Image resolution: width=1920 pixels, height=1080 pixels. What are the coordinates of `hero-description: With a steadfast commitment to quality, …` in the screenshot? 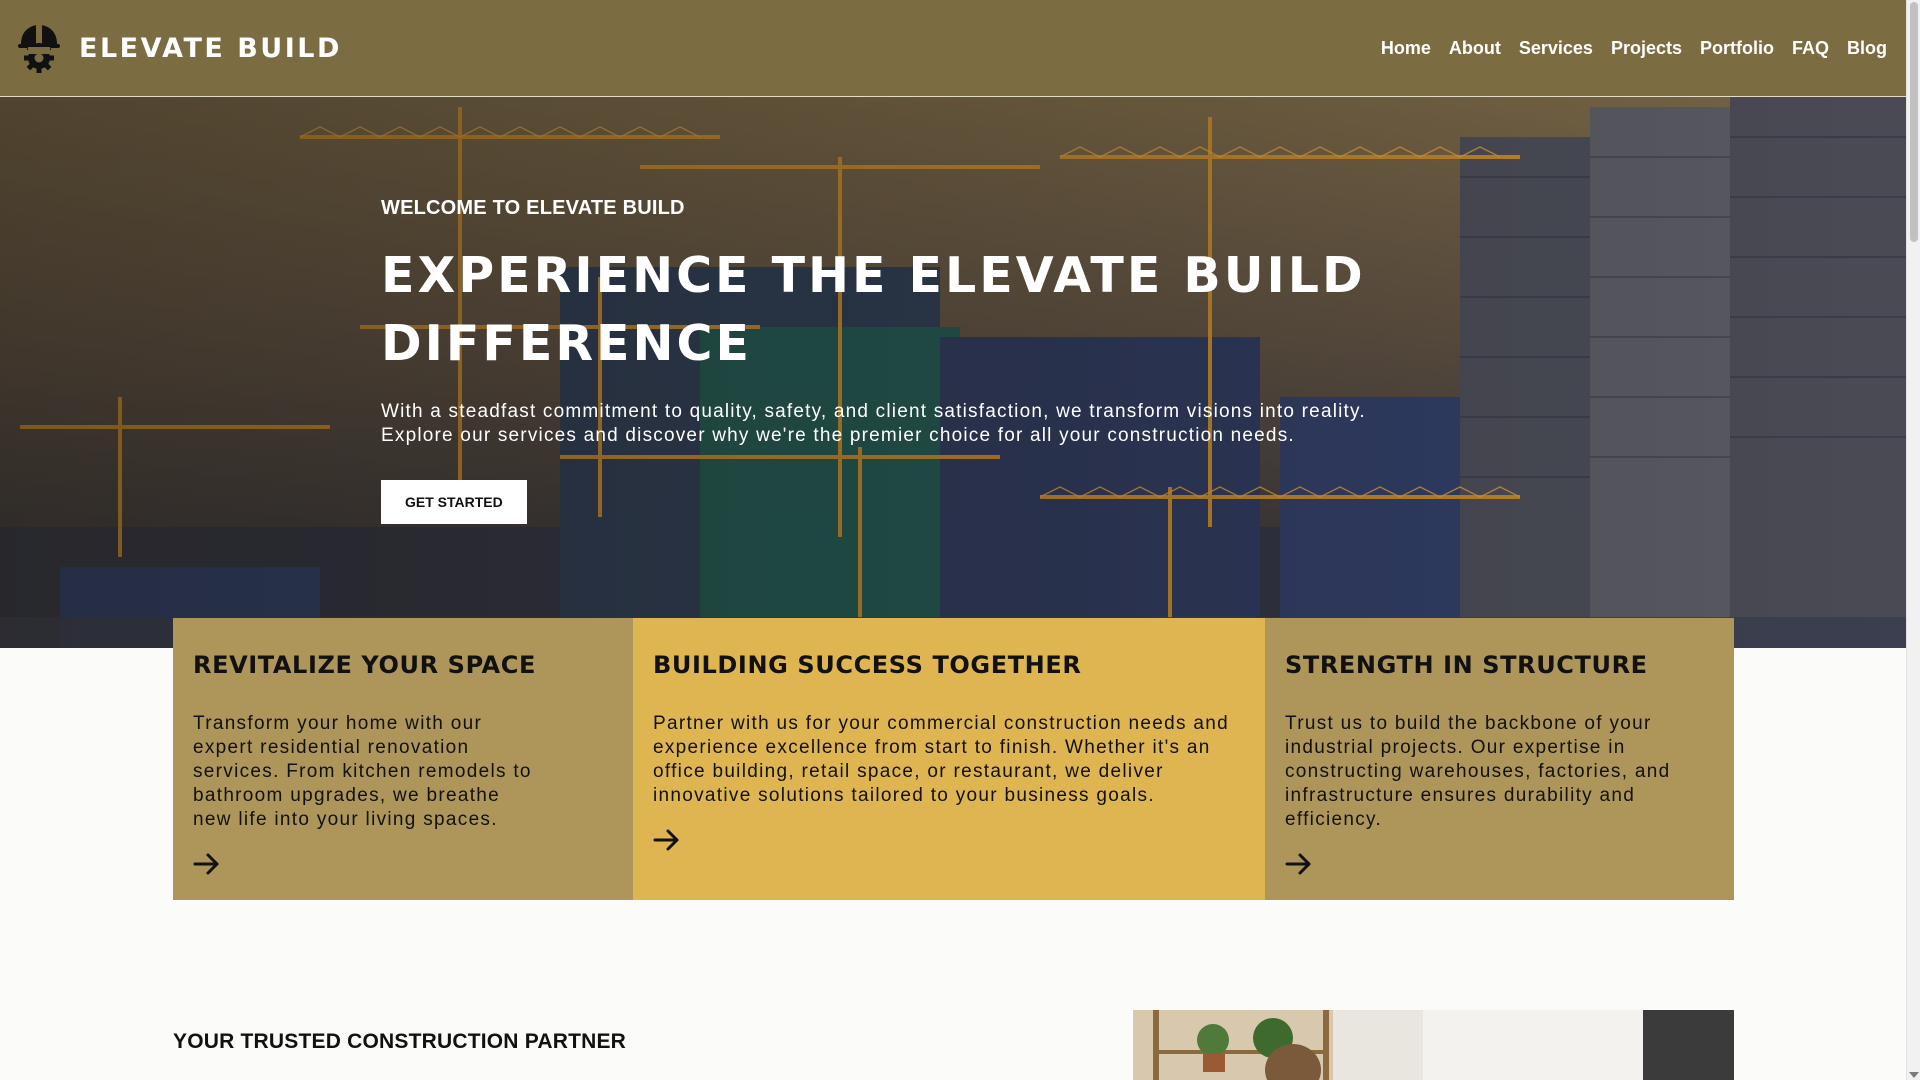 It's located at (873, 423).